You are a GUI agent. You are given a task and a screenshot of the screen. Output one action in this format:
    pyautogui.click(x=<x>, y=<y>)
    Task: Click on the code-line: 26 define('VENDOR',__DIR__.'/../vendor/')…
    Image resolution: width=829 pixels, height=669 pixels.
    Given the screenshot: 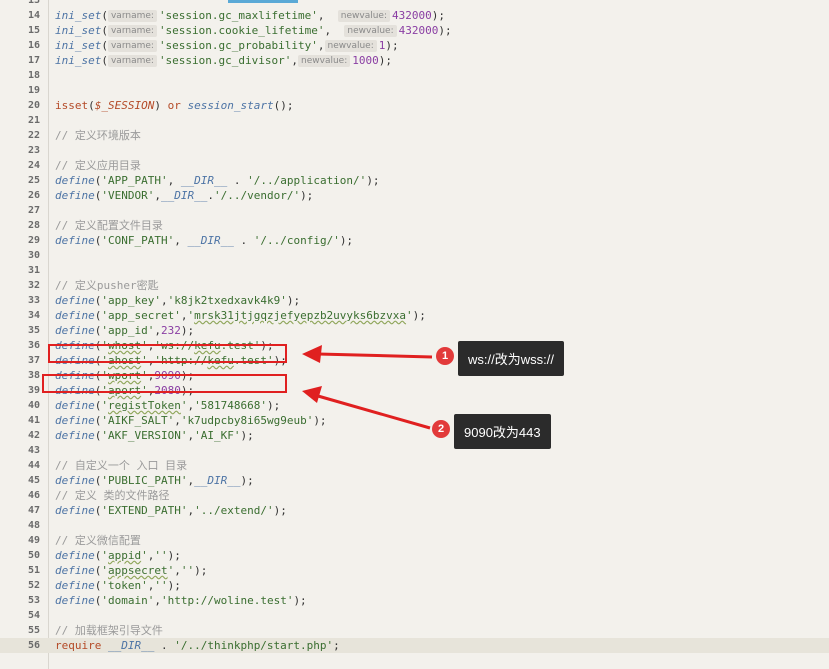 What is the action you would take?
    pyautogui.click(x=414, y=195)
    